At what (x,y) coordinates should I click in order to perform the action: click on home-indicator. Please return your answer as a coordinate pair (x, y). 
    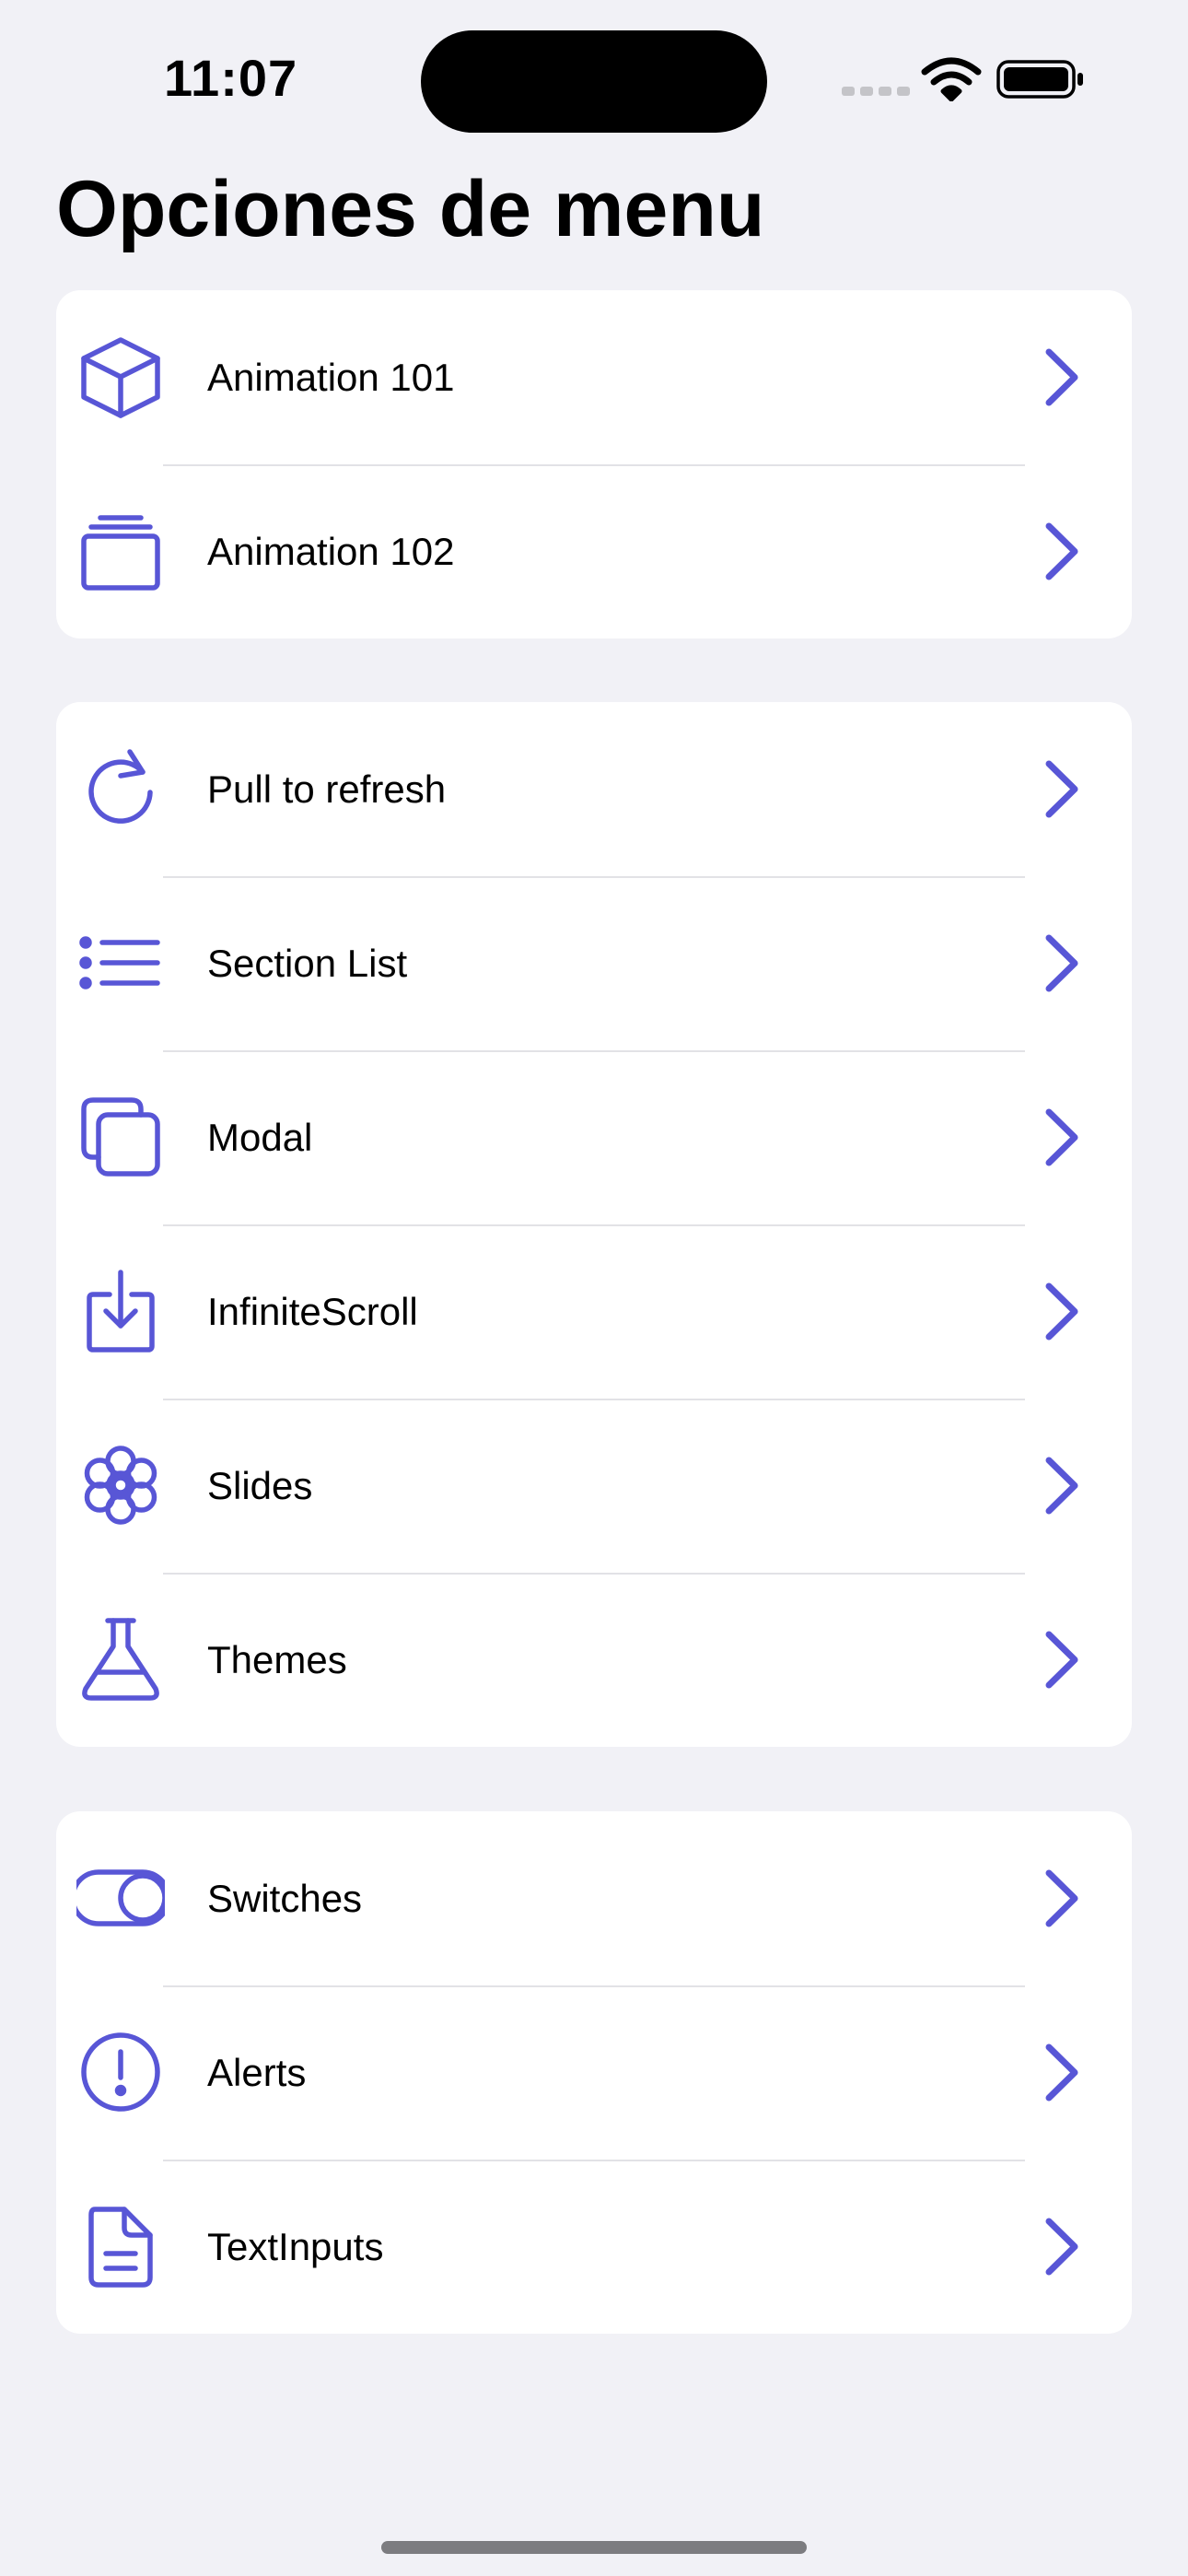
    Looking at the image, I should click on (594, 2547).